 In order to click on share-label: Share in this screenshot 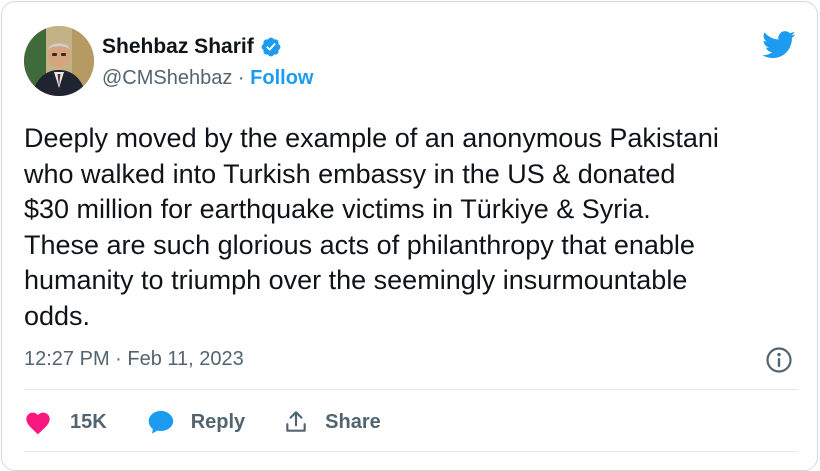, I will do `click(353, 421)`.